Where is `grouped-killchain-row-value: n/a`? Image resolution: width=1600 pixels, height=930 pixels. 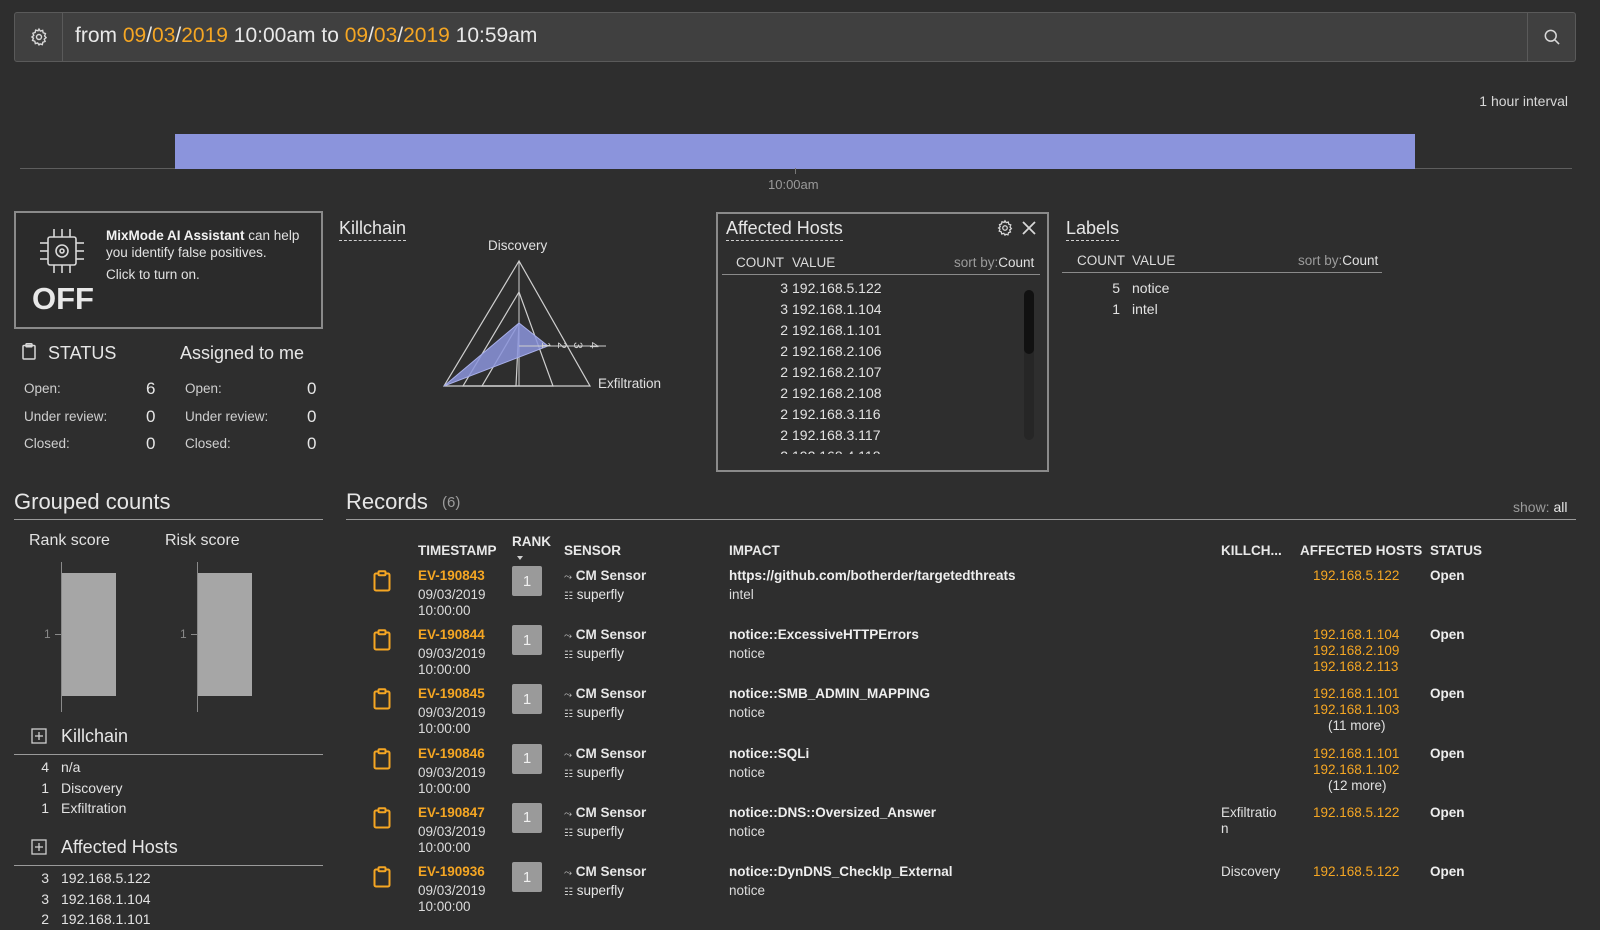 grouped-killchain-row-value: n/a is located at coordinates (70, 767).